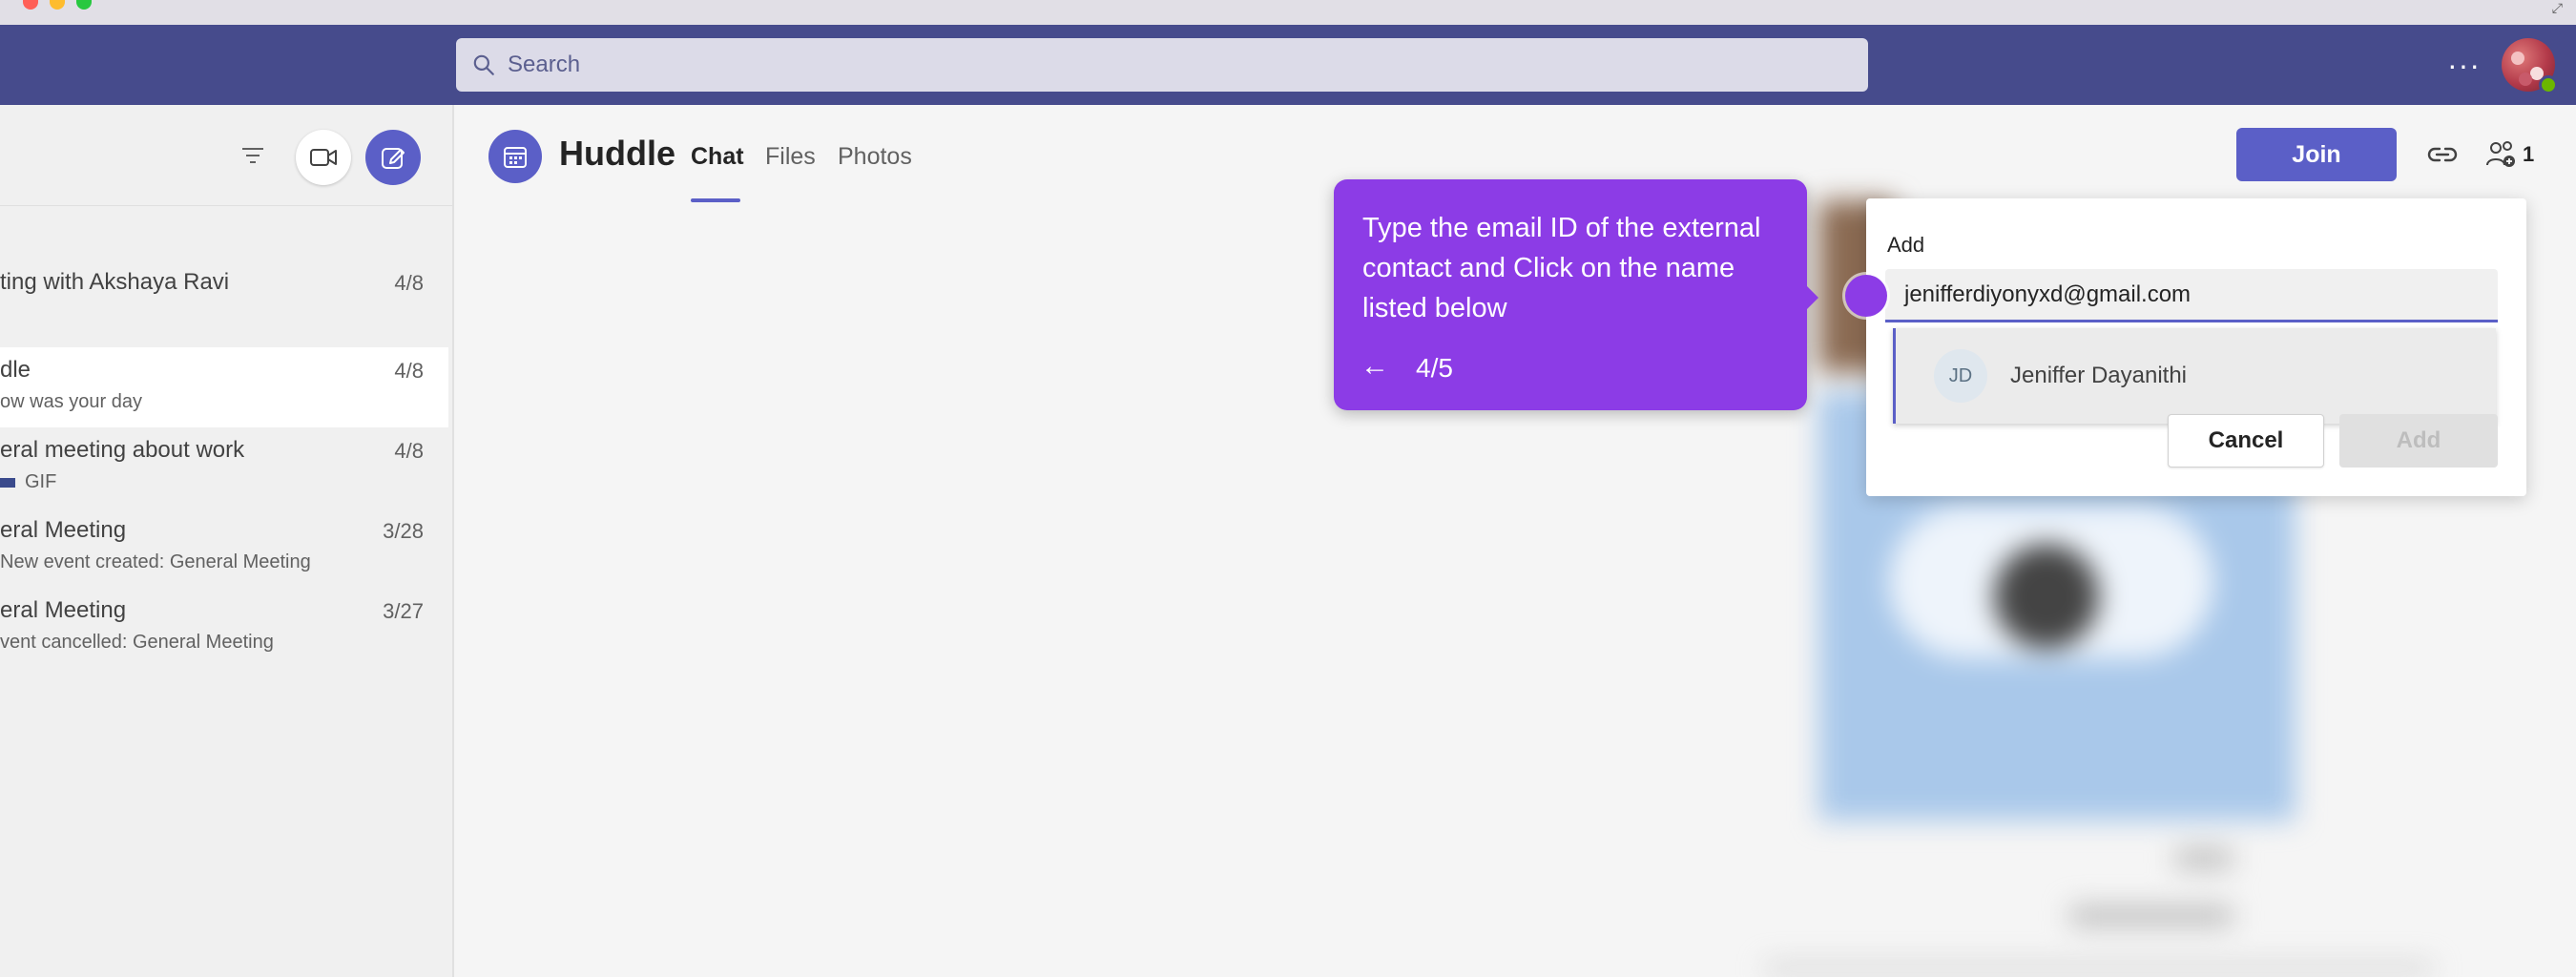 The image size is (2576, 977). Describe the element at coordinates (1866, 296) in the screenshot. I see `hotspot-marker` at that location.